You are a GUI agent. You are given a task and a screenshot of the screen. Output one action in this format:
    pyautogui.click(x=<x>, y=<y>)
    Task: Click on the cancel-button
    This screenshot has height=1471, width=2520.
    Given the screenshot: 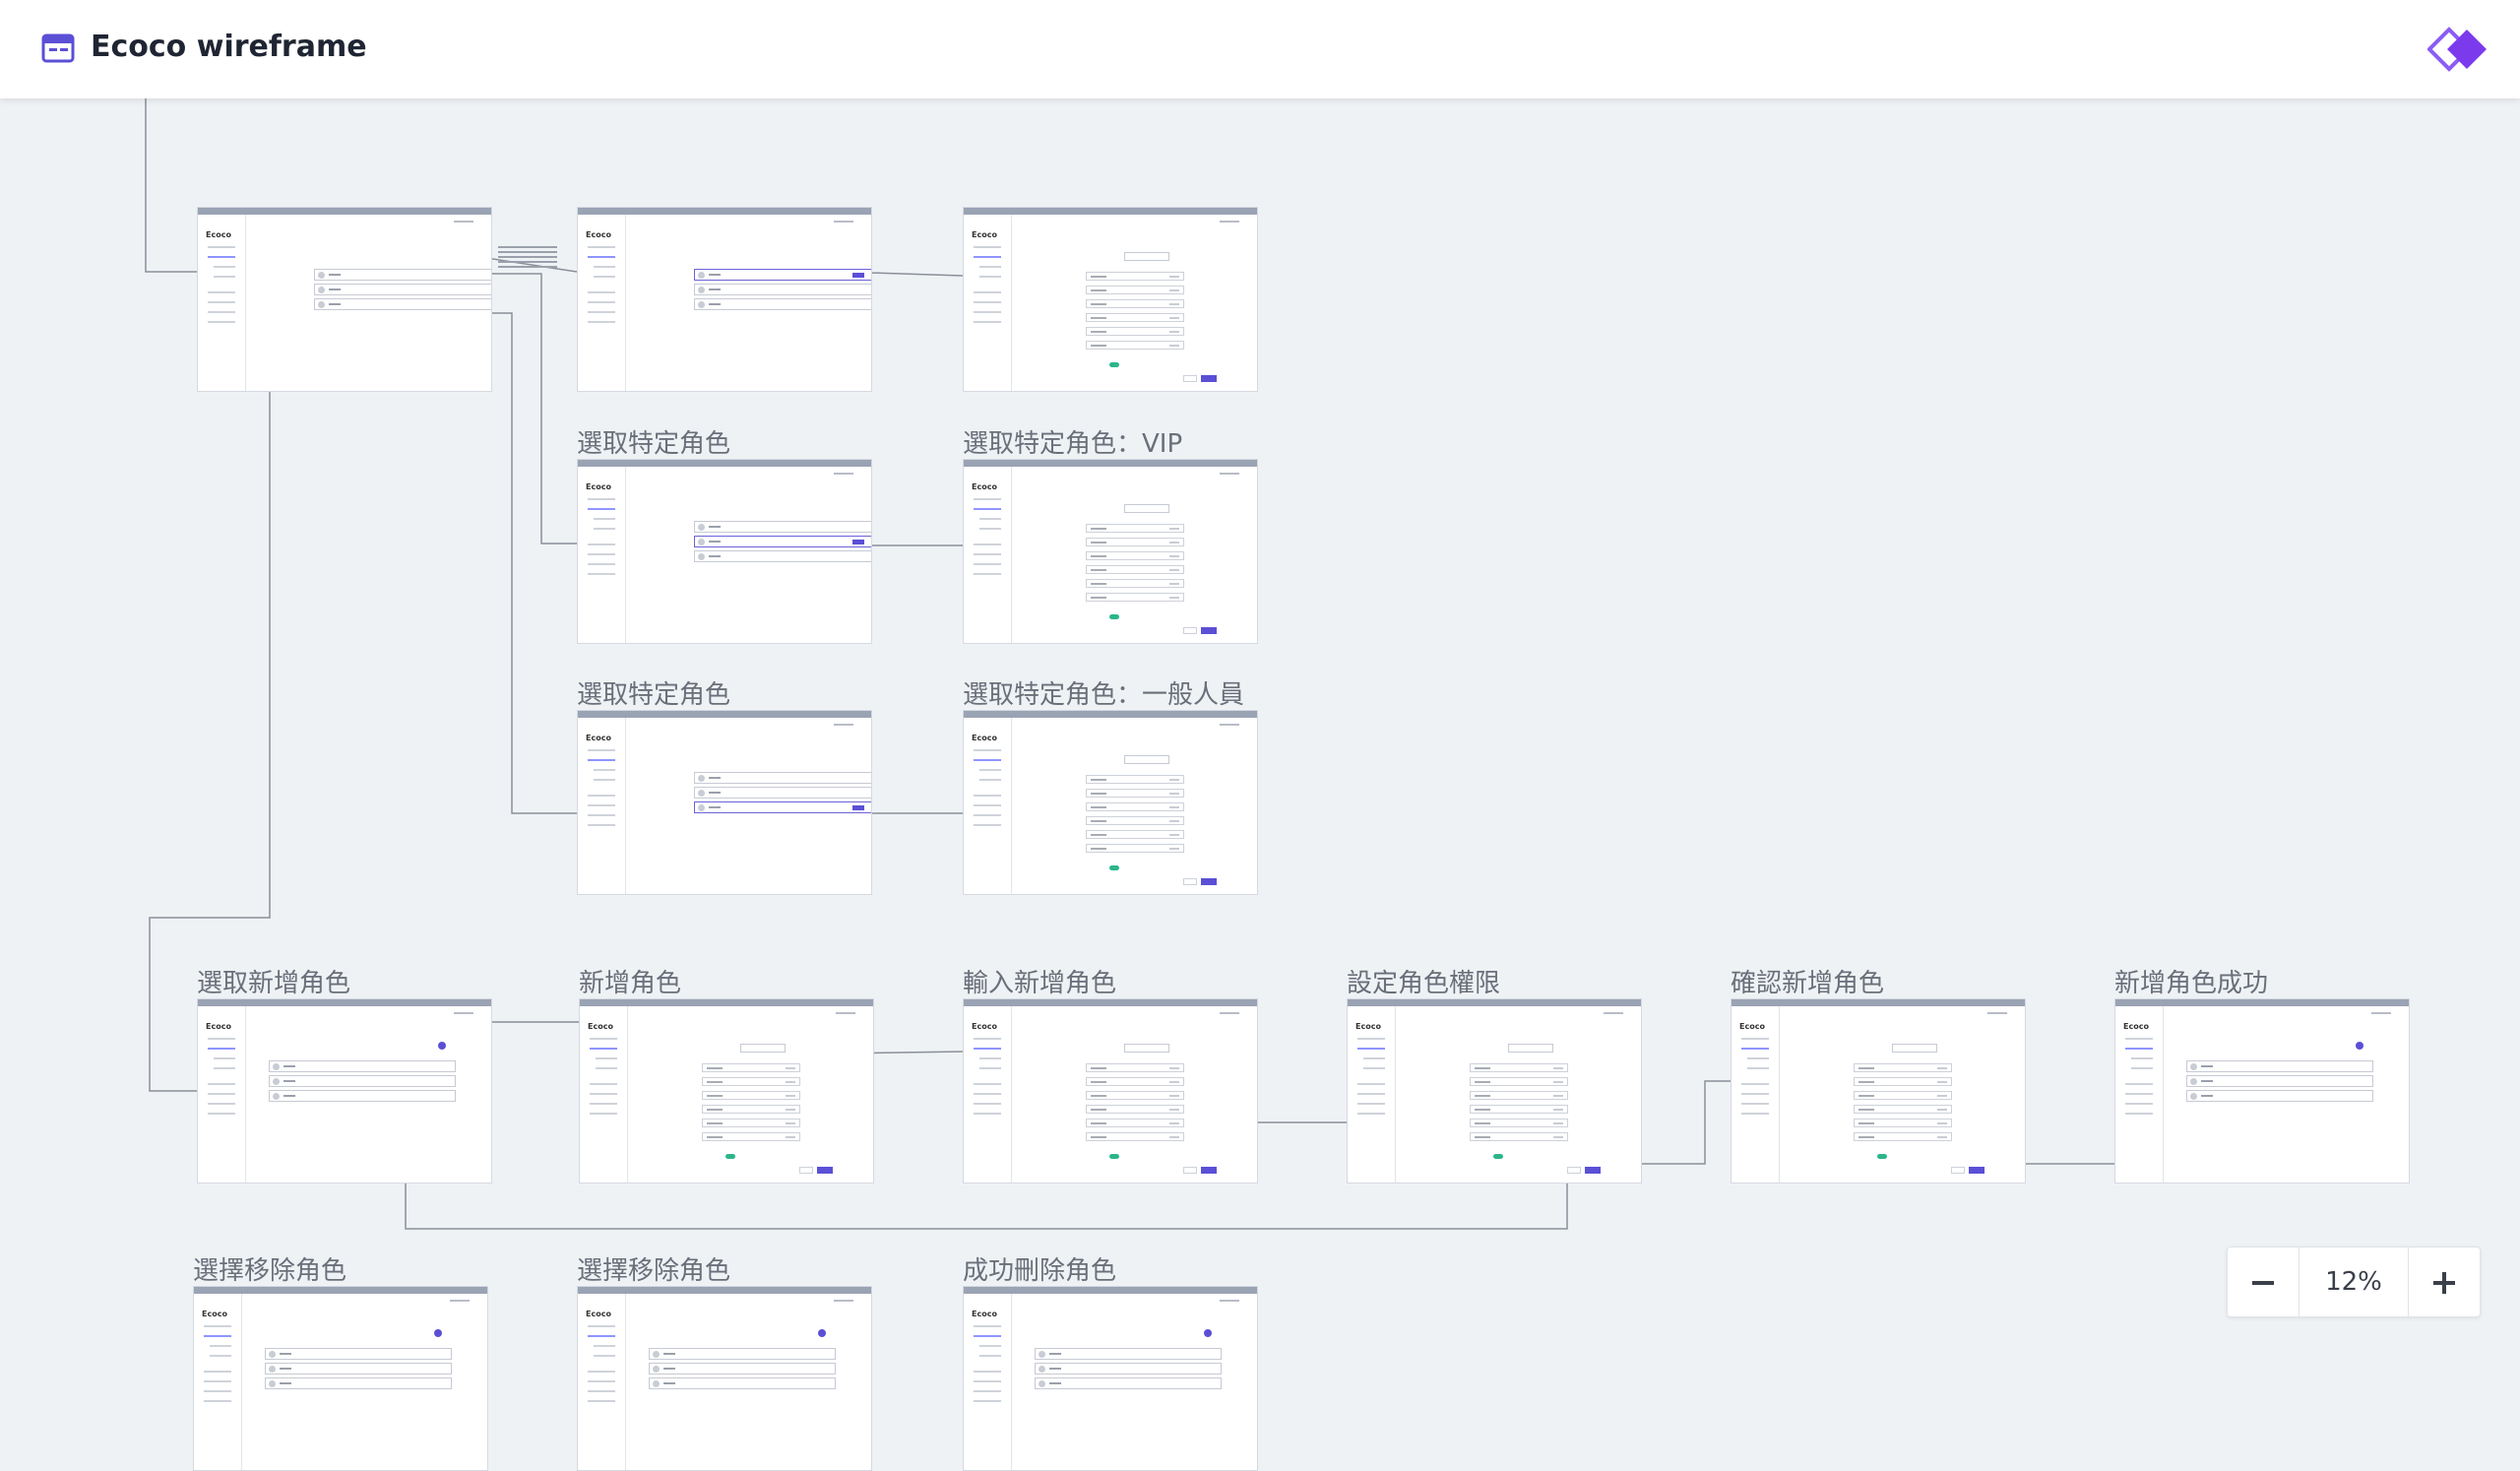 What is the action you would take?
    pyautogui.click(x=1190, y=630)
    